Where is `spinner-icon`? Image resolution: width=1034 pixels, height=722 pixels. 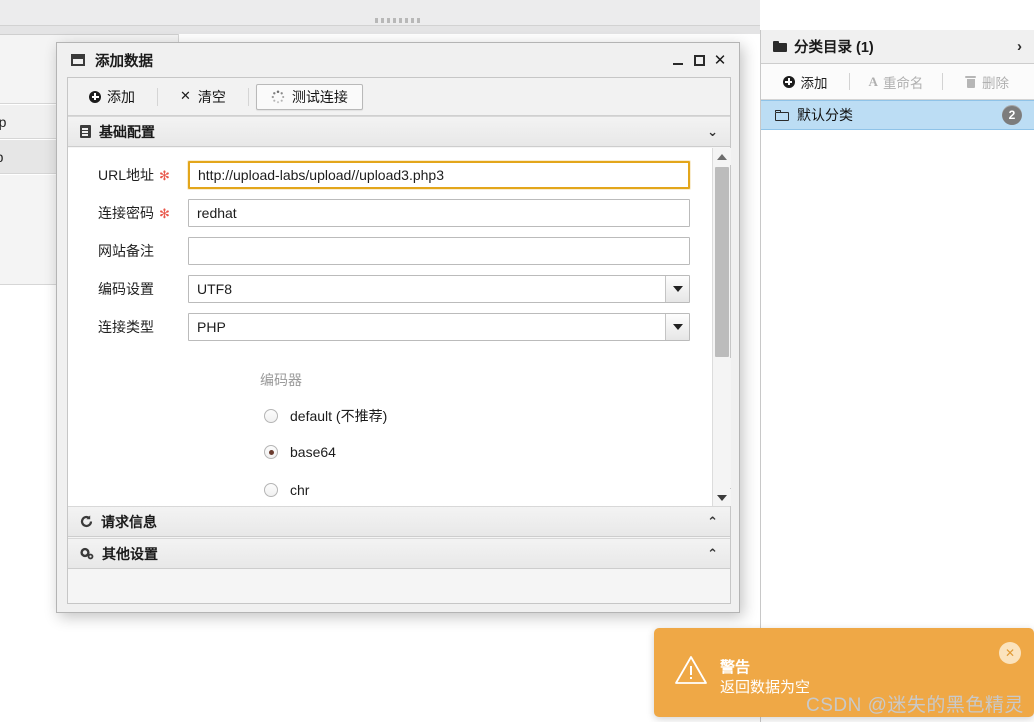 spinner-icon is located at coordinates (278, 97).